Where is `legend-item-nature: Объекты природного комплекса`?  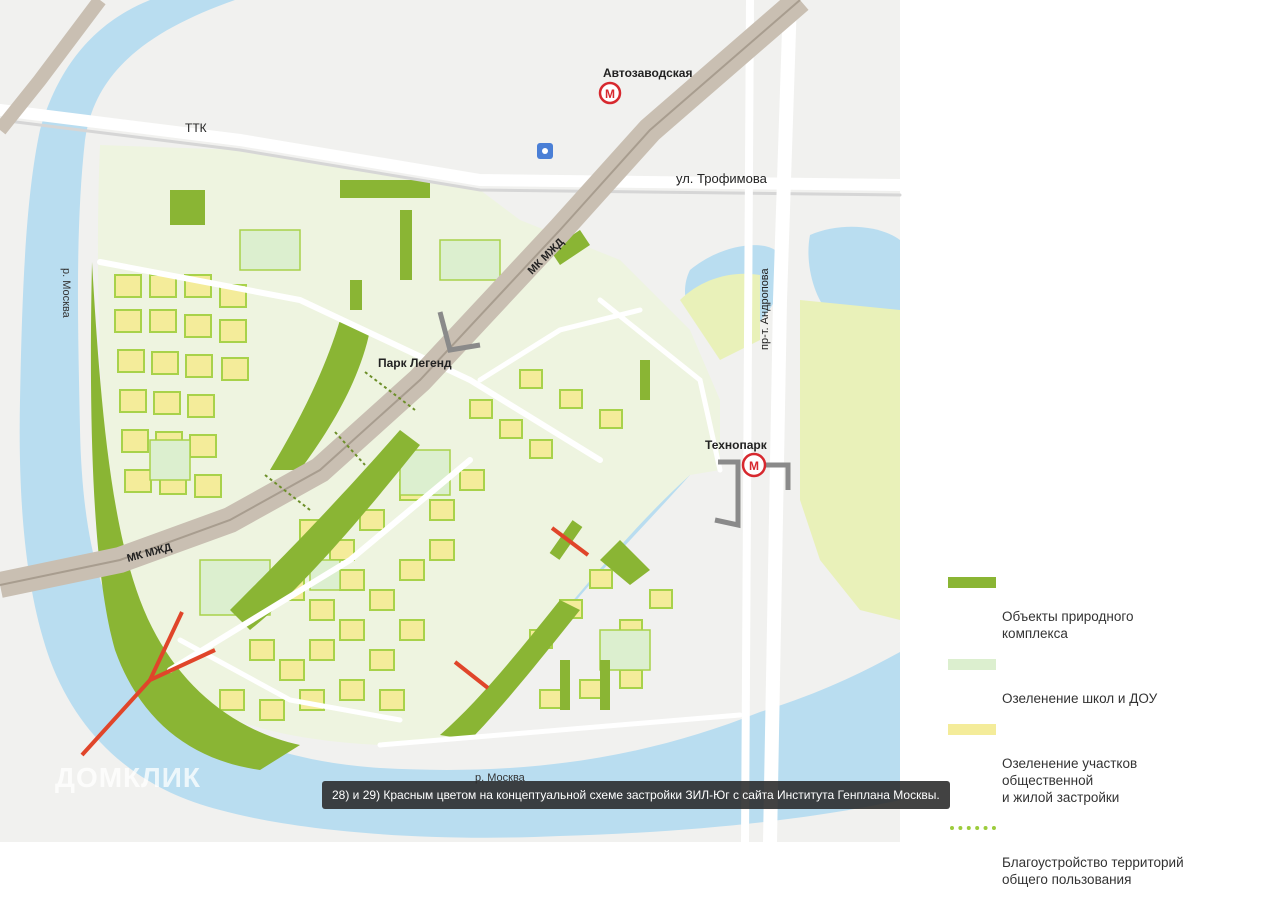 legend-item-nature: Объекты природного комплекса is located at coordinates (1108, 608).